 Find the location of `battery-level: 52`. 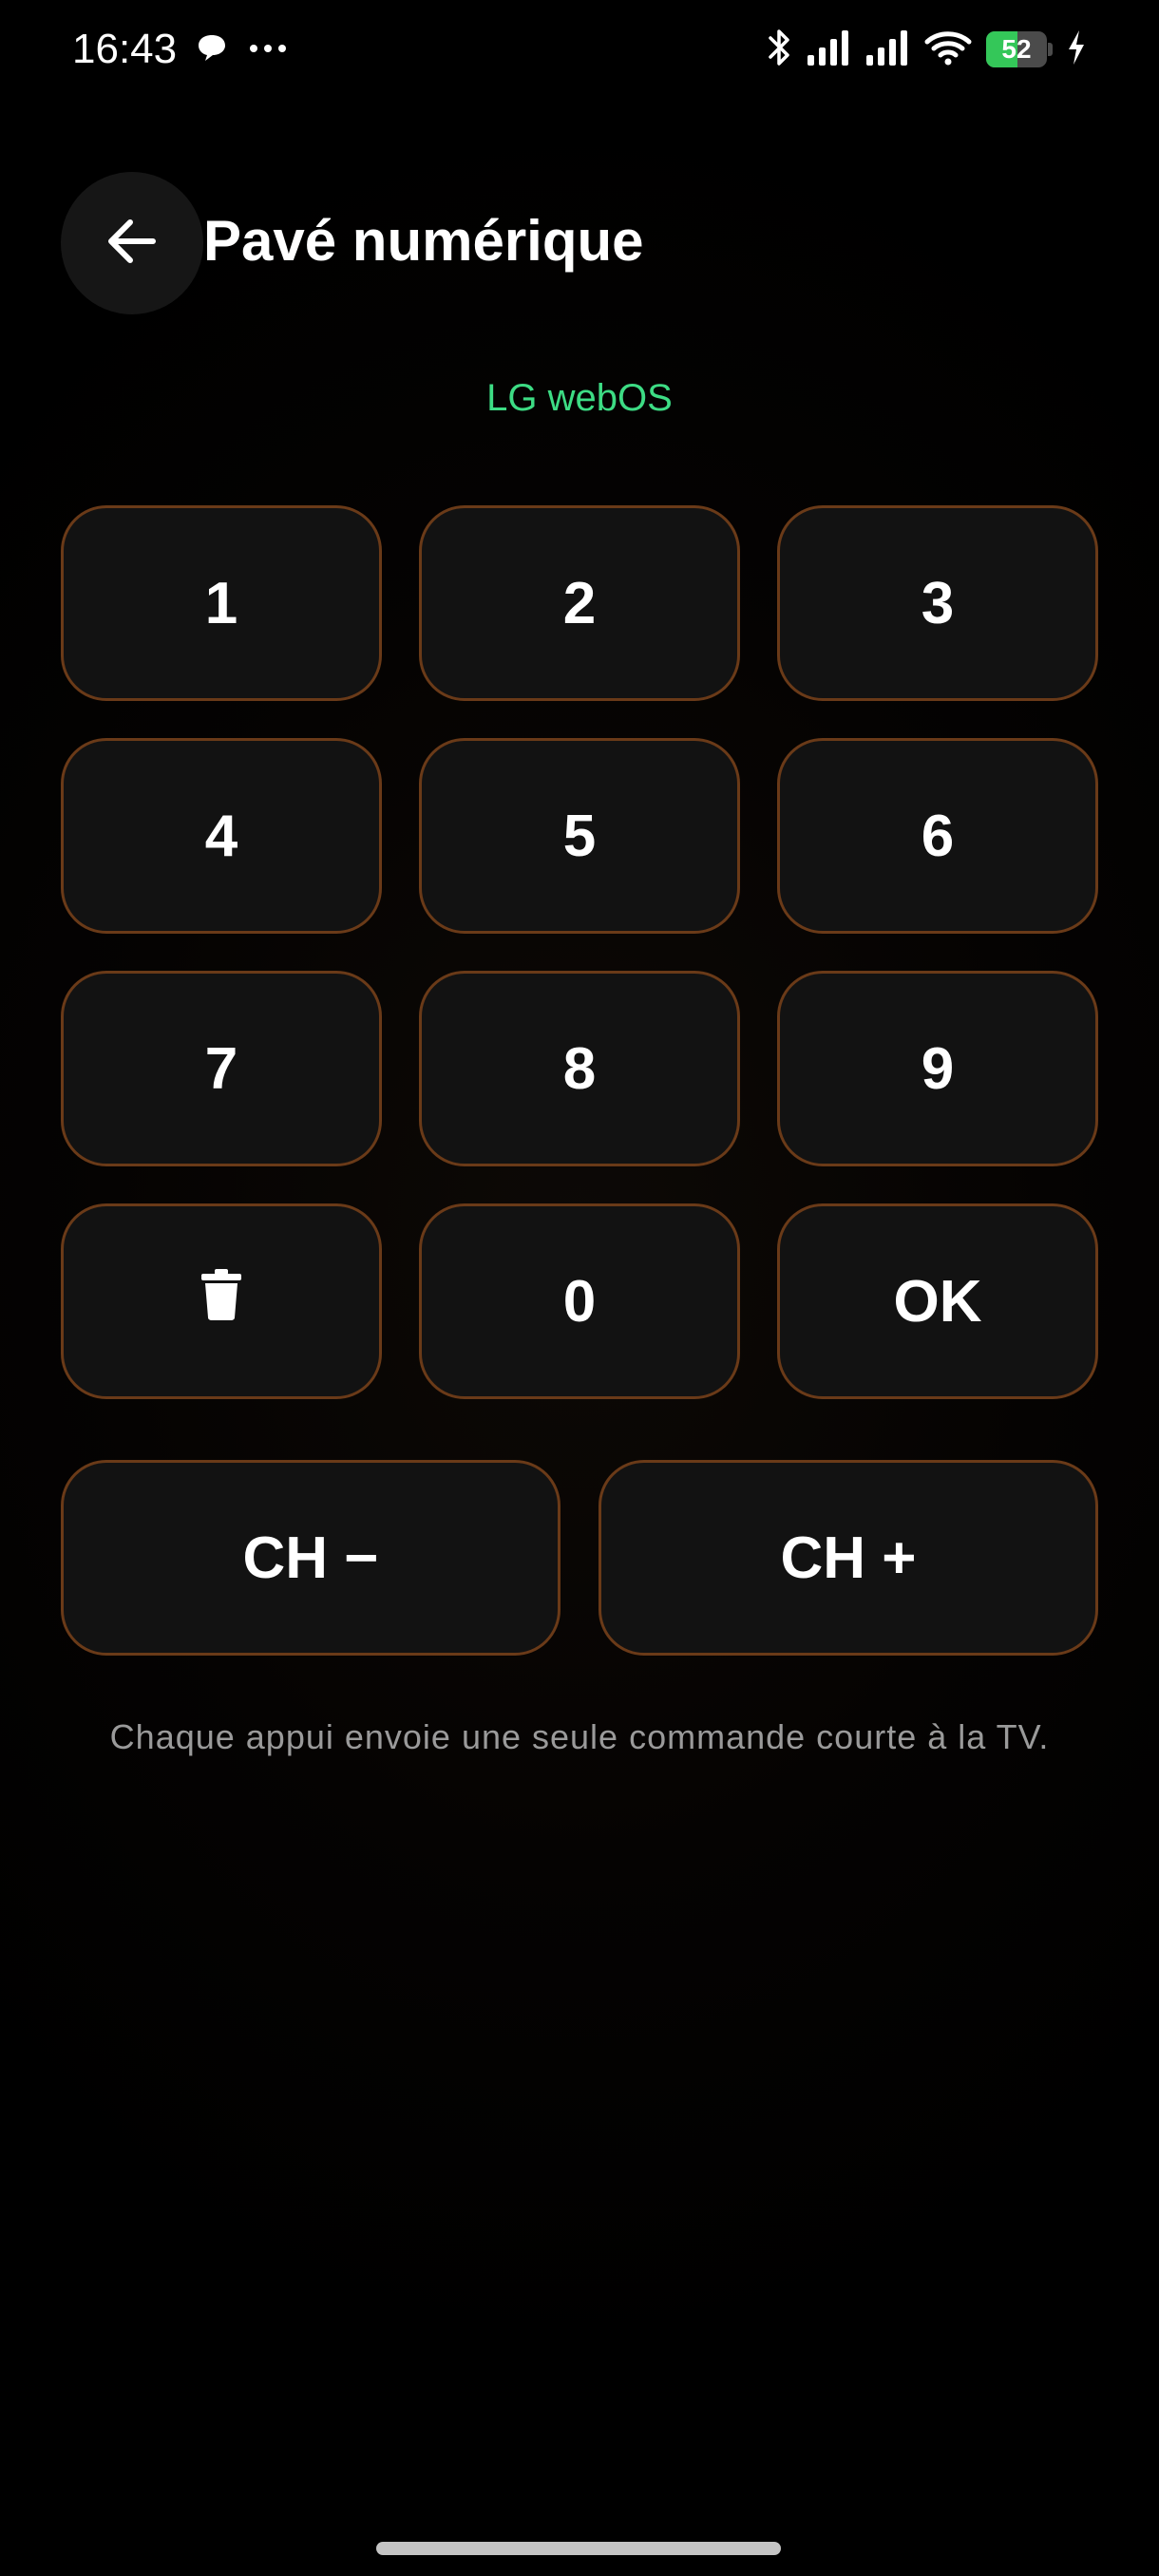

battery-level: 52 is located at coordinates (1016, 49).